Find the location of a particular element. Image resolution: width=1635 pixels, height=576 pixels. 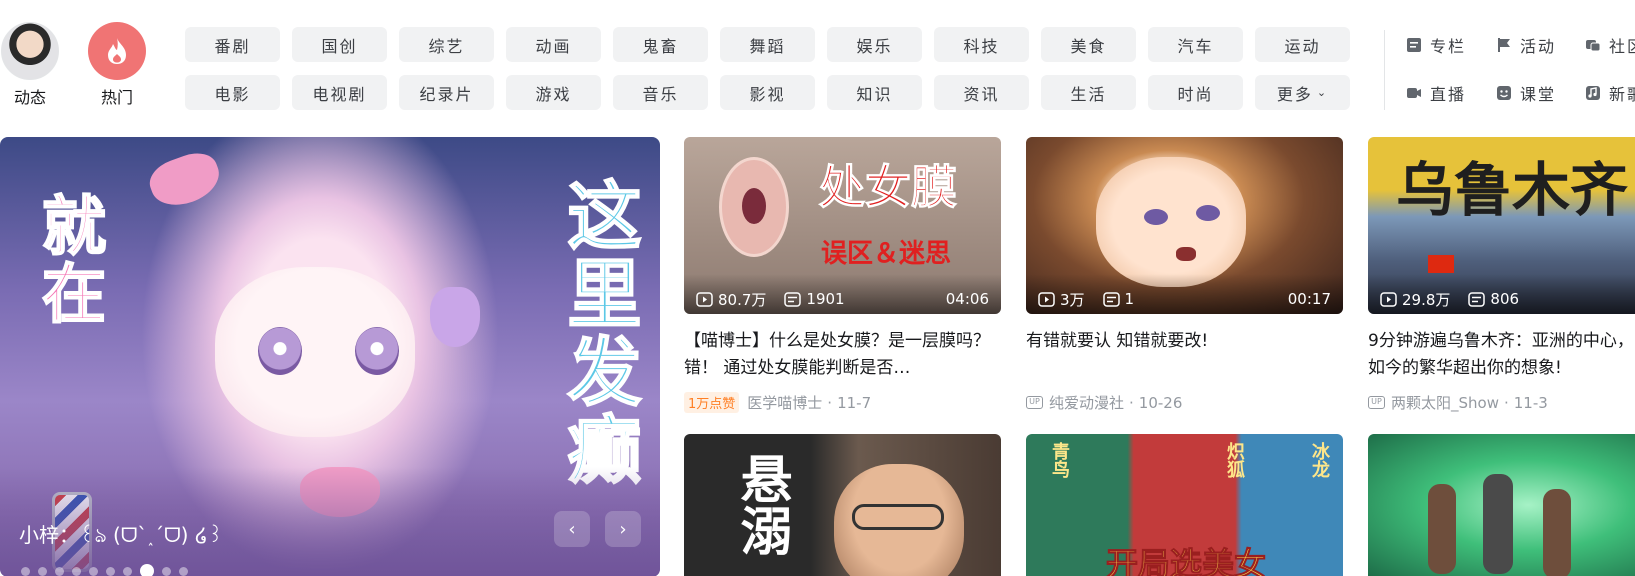

carousel-next-button: › is located at coordinates (623, 529).